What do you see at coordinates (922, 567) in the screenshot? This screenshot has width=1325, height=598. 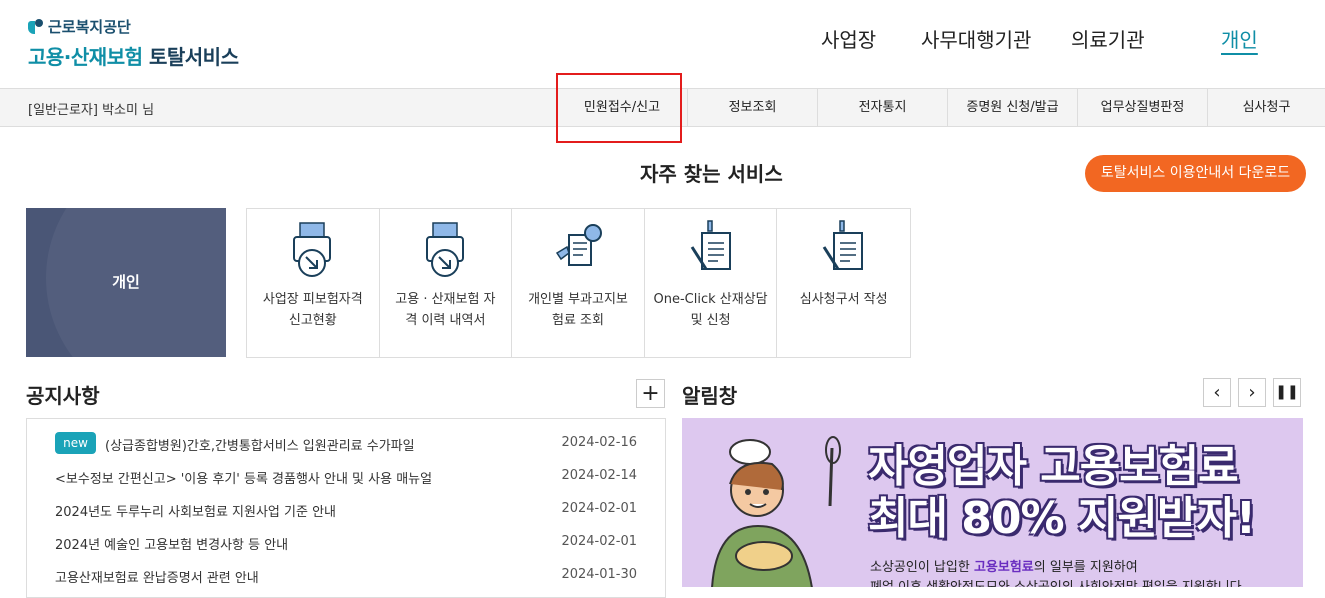 I see `banner-subtext-a: 소상공인이 납입한` at bounding box center [922, 567].